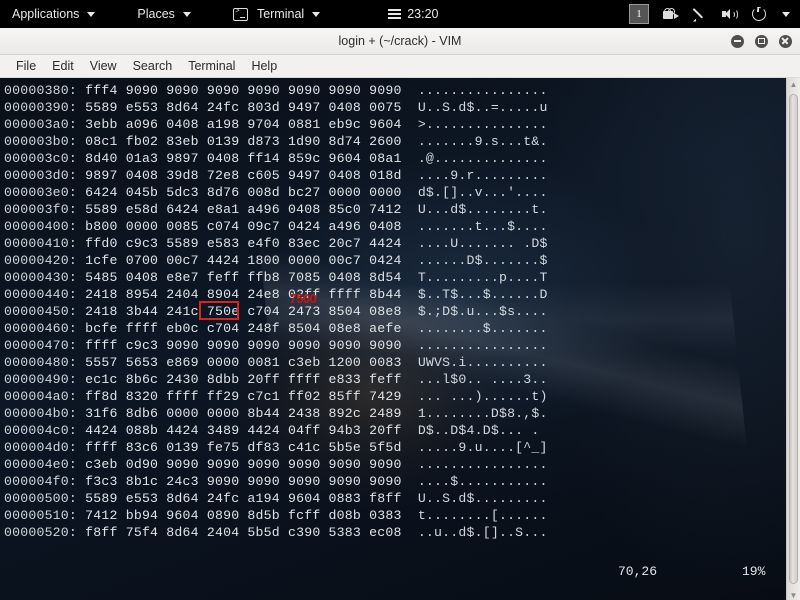  What do you see at coordinates (730, 14) in the screenshot?
I see `volume-icon` at bounding box center [730, 14].